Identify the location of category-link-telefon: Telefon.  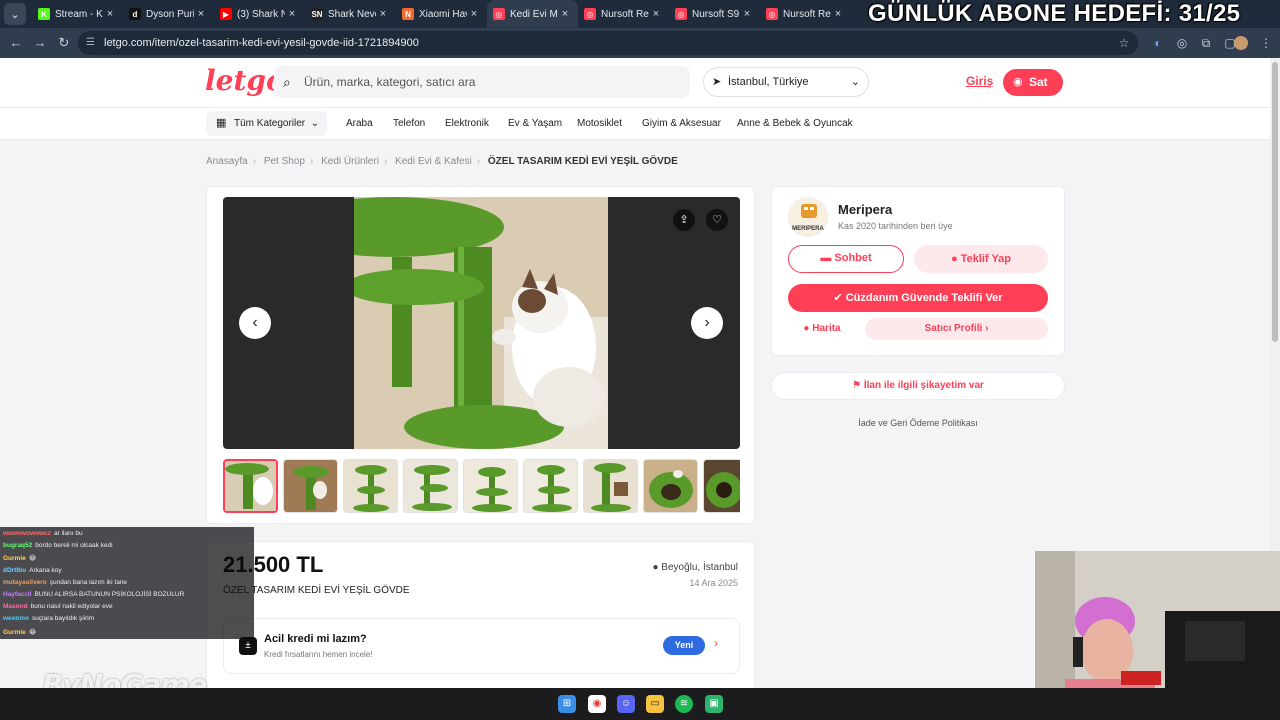
(409, 123).